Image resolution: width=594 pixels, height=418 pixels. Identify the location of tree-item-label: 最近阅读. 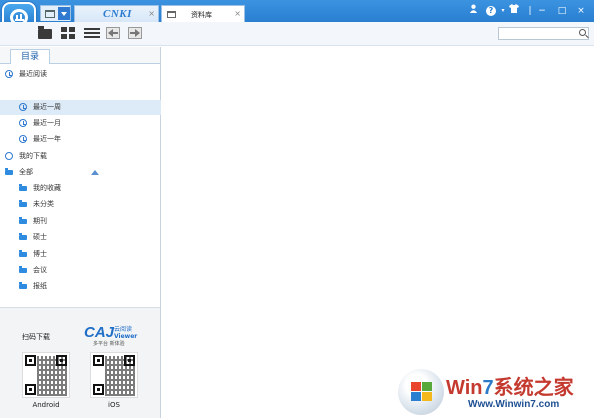
(33, 74).